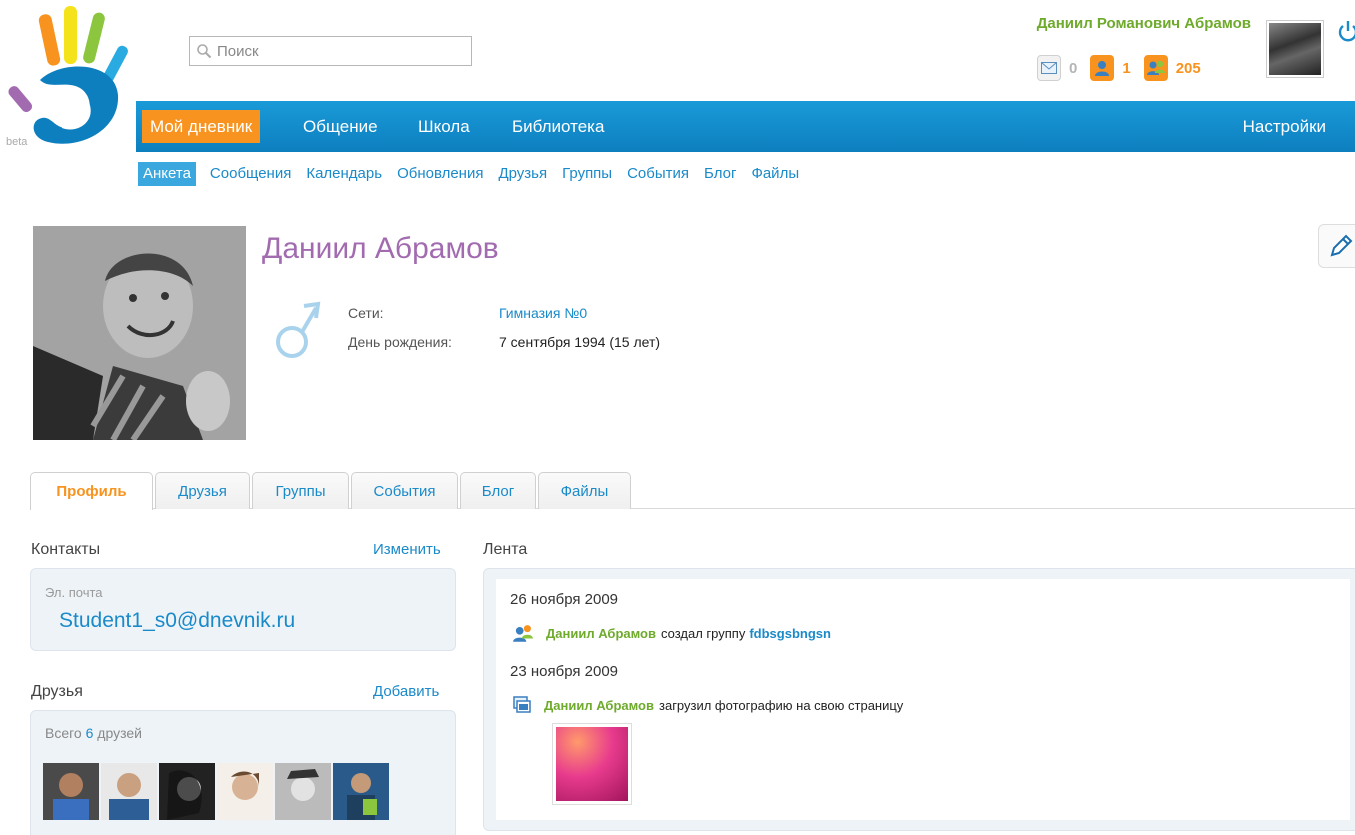 This screenshot has width=1355, height=835. I want to click on power-icon, so click(1346, 31).